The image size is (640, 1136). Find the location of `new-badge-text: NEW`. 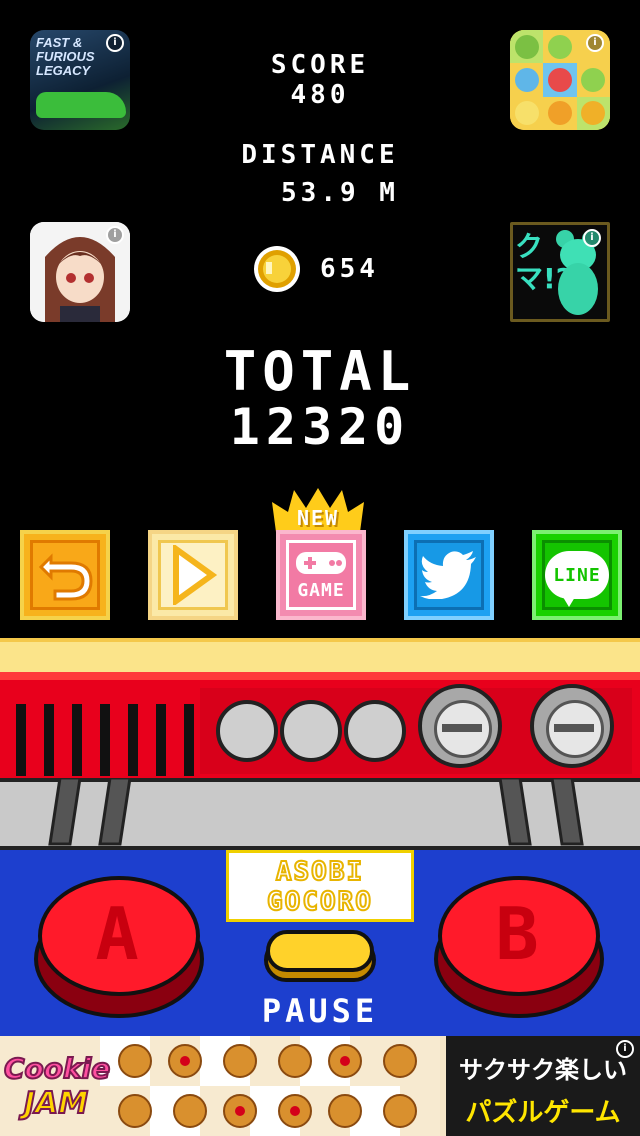

new-badge-text: NEW is located at coordinates (318, 518).